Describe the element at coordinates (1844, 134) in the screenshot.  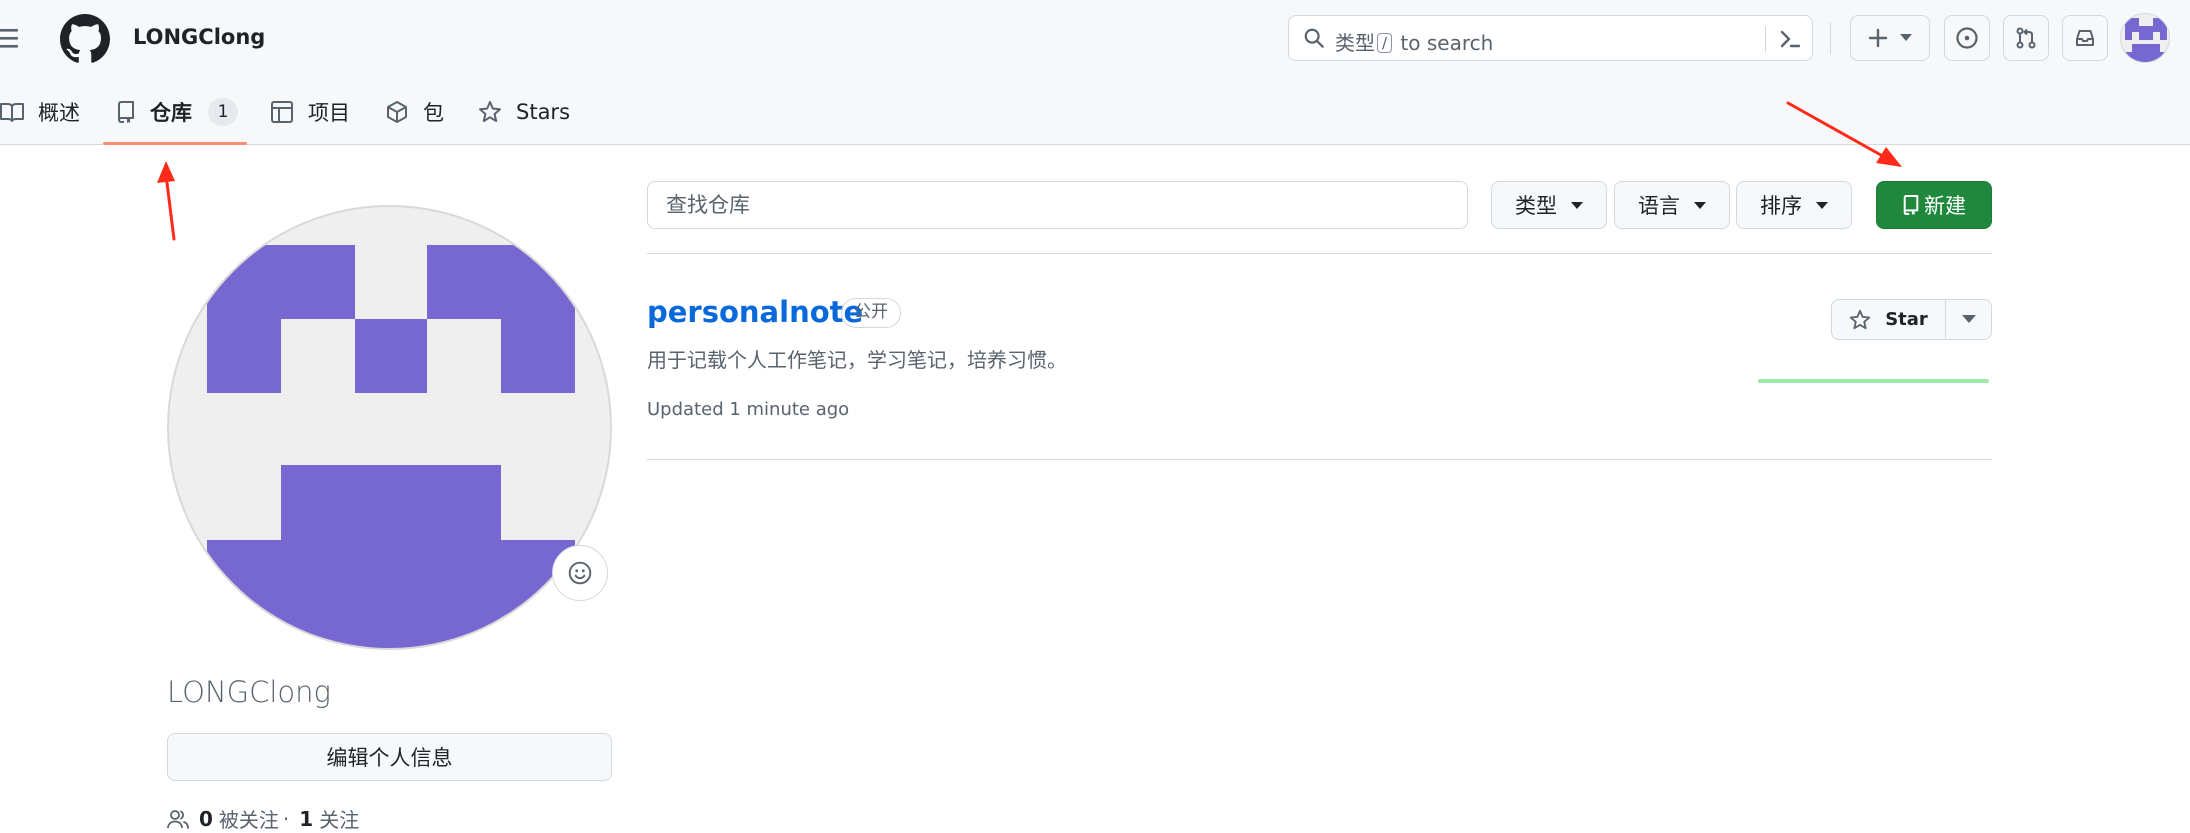
I see `annotation-arrow-down-right` at that location.